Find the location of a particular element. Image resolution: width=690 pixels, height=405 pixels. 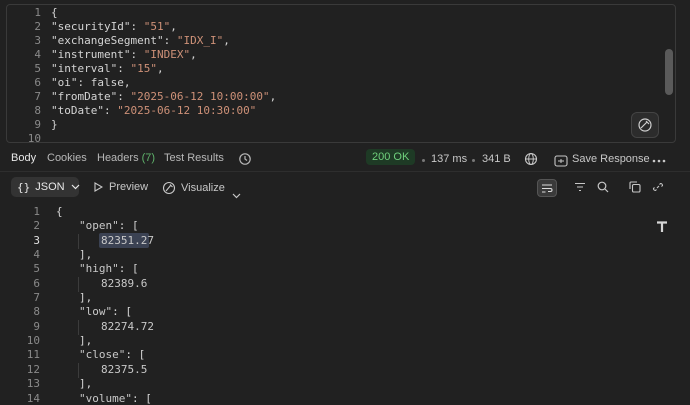

line-number: 4 is located at coordinates (36, 254).